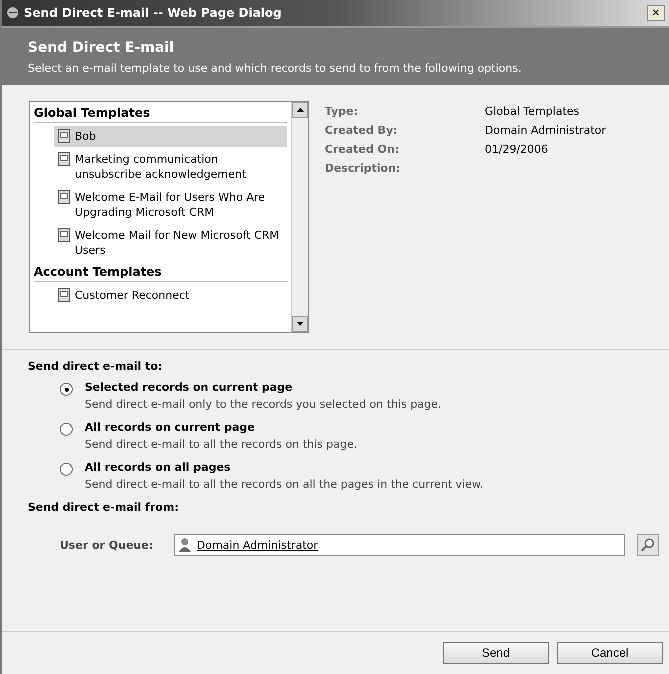 Image resolution: width=669 pixels, height=674 pixels. What do you see at coordinates (299, 217) in the screenshot?
I see `scrollbar` at bounding box center [299, 217].